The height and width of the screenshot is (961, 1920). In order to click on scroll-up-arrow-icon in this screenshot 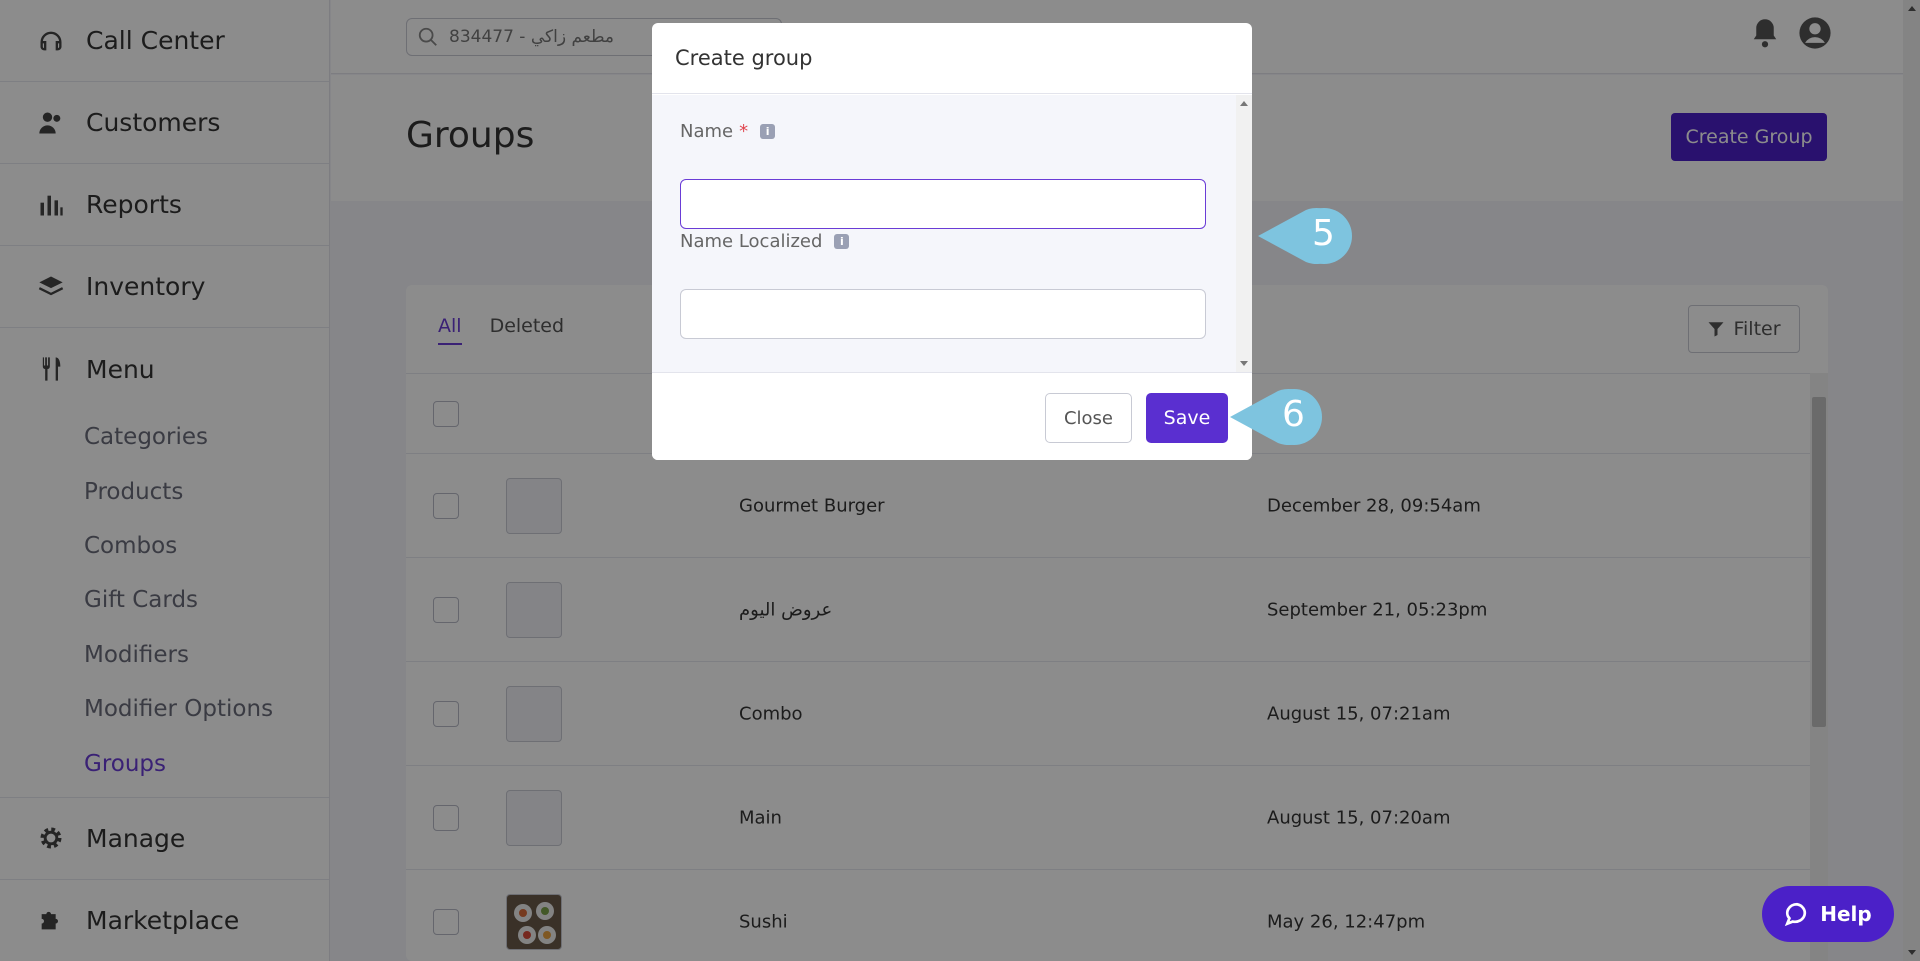, I will do `click(1244, 103)`.